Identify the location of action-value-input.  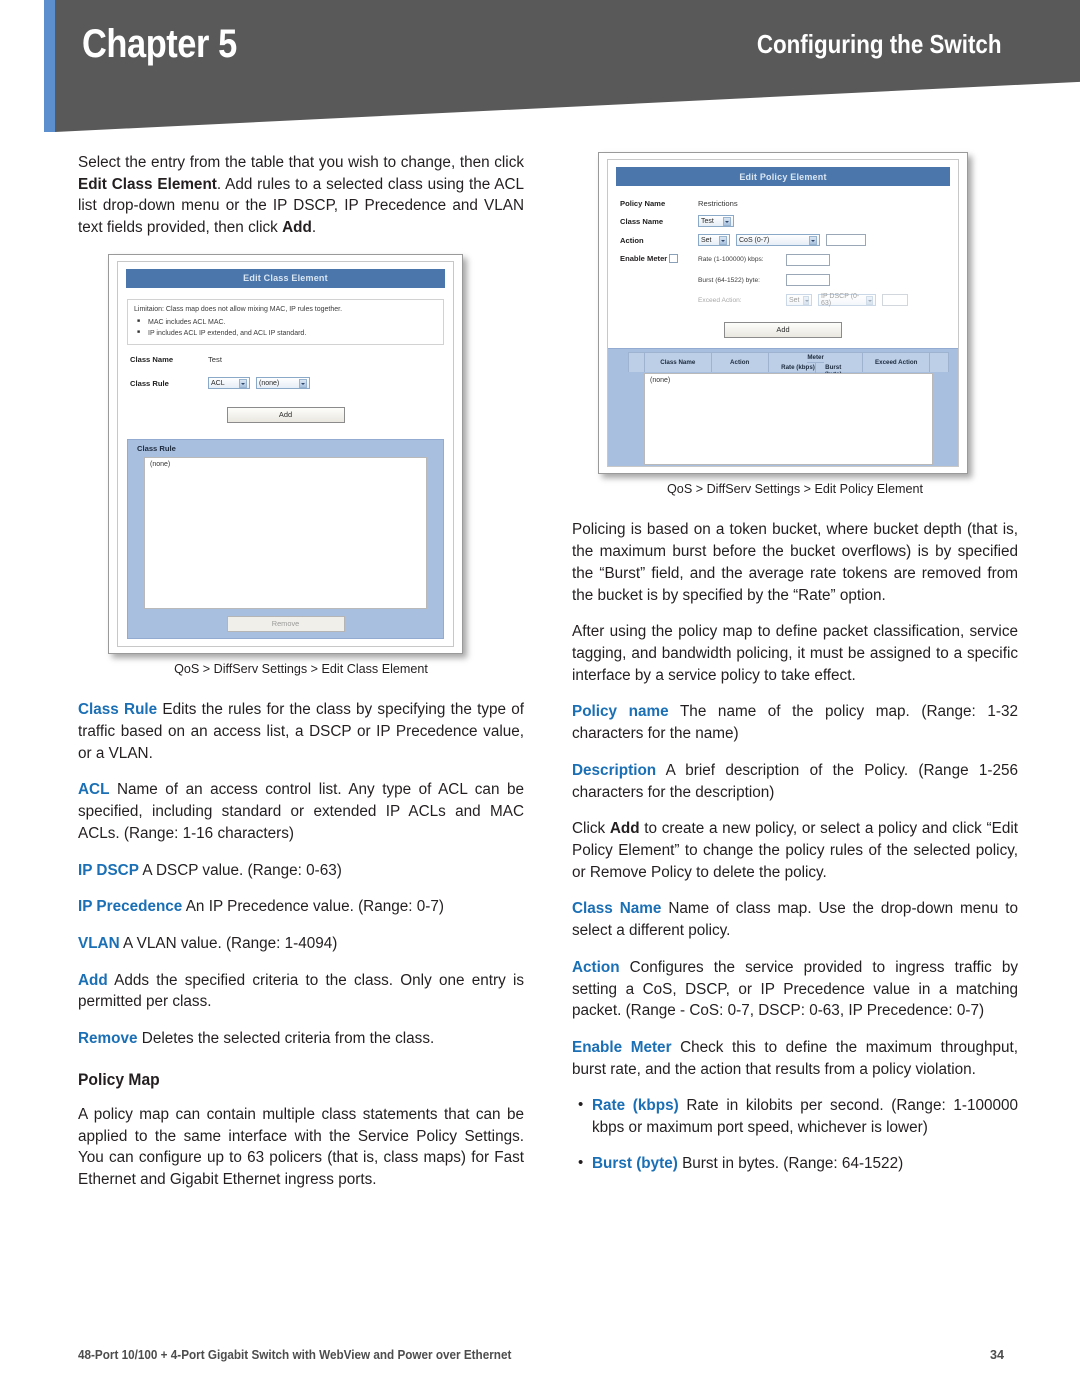
(846, 240).